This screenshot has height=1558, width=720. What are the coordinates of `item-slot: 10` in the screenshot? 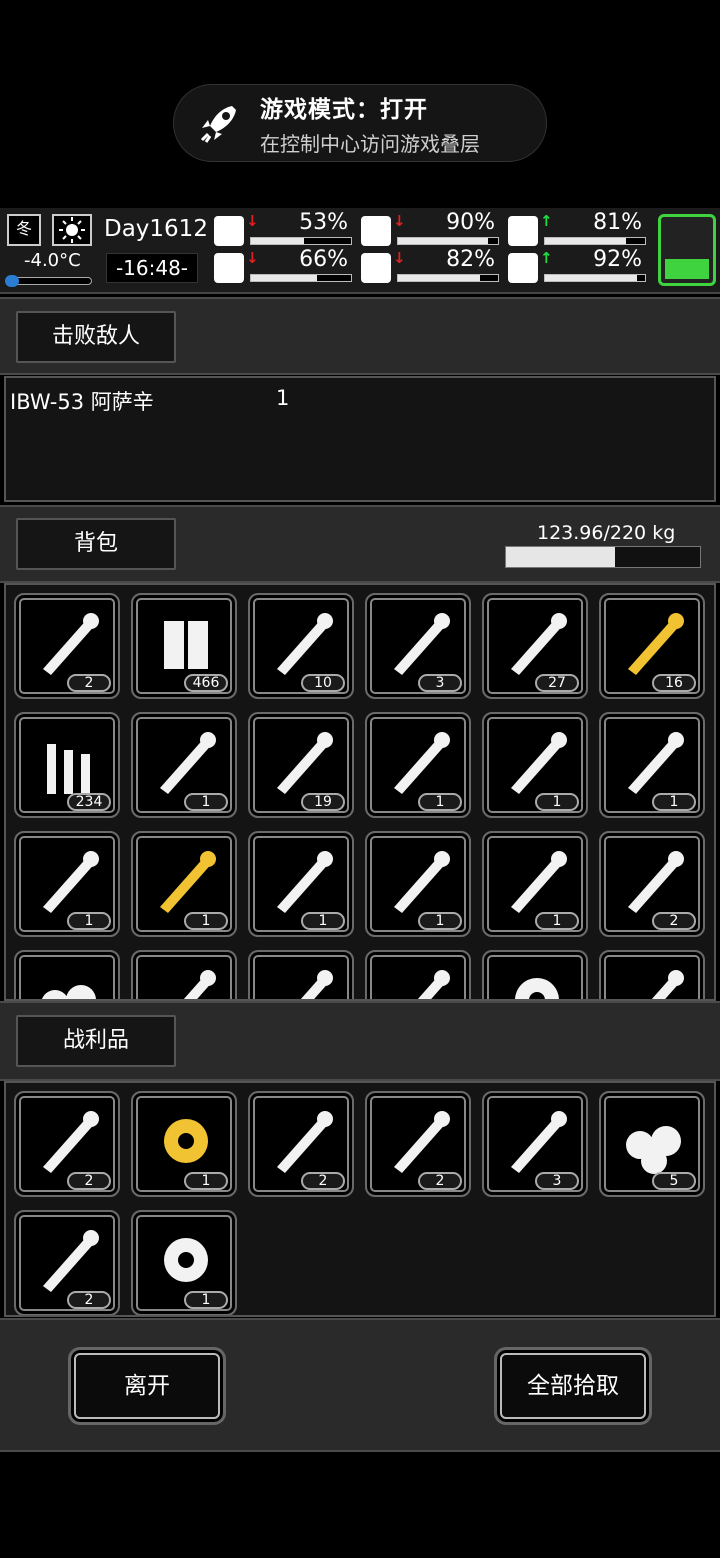 It's located at (301, 646).